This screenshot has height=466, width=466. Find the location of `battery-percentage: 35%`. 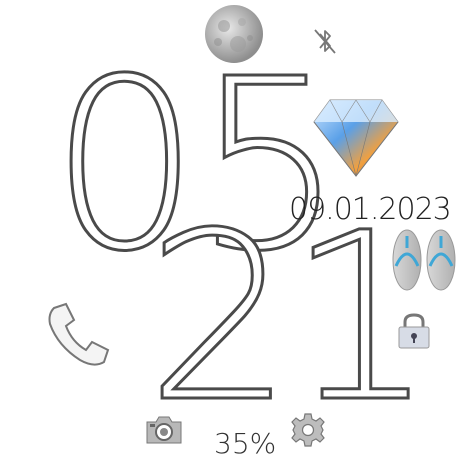

battery-percentage: 35% is located at coordinates (245, 443).